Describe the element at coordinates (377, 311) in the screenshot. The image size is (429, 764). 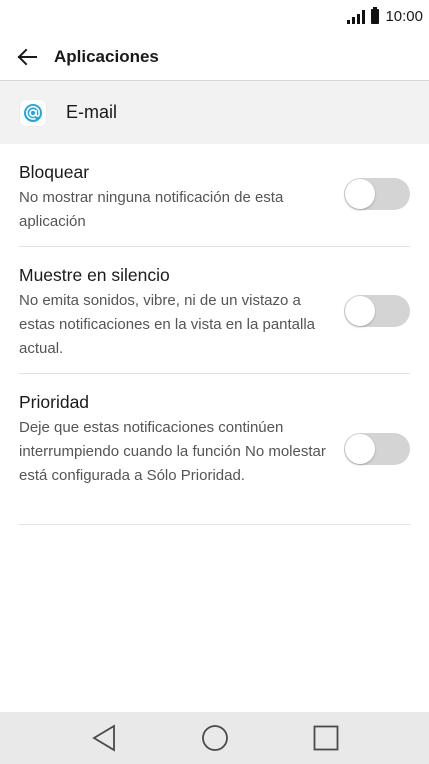
I see `muestre-en-silencio-toggle` at that location.